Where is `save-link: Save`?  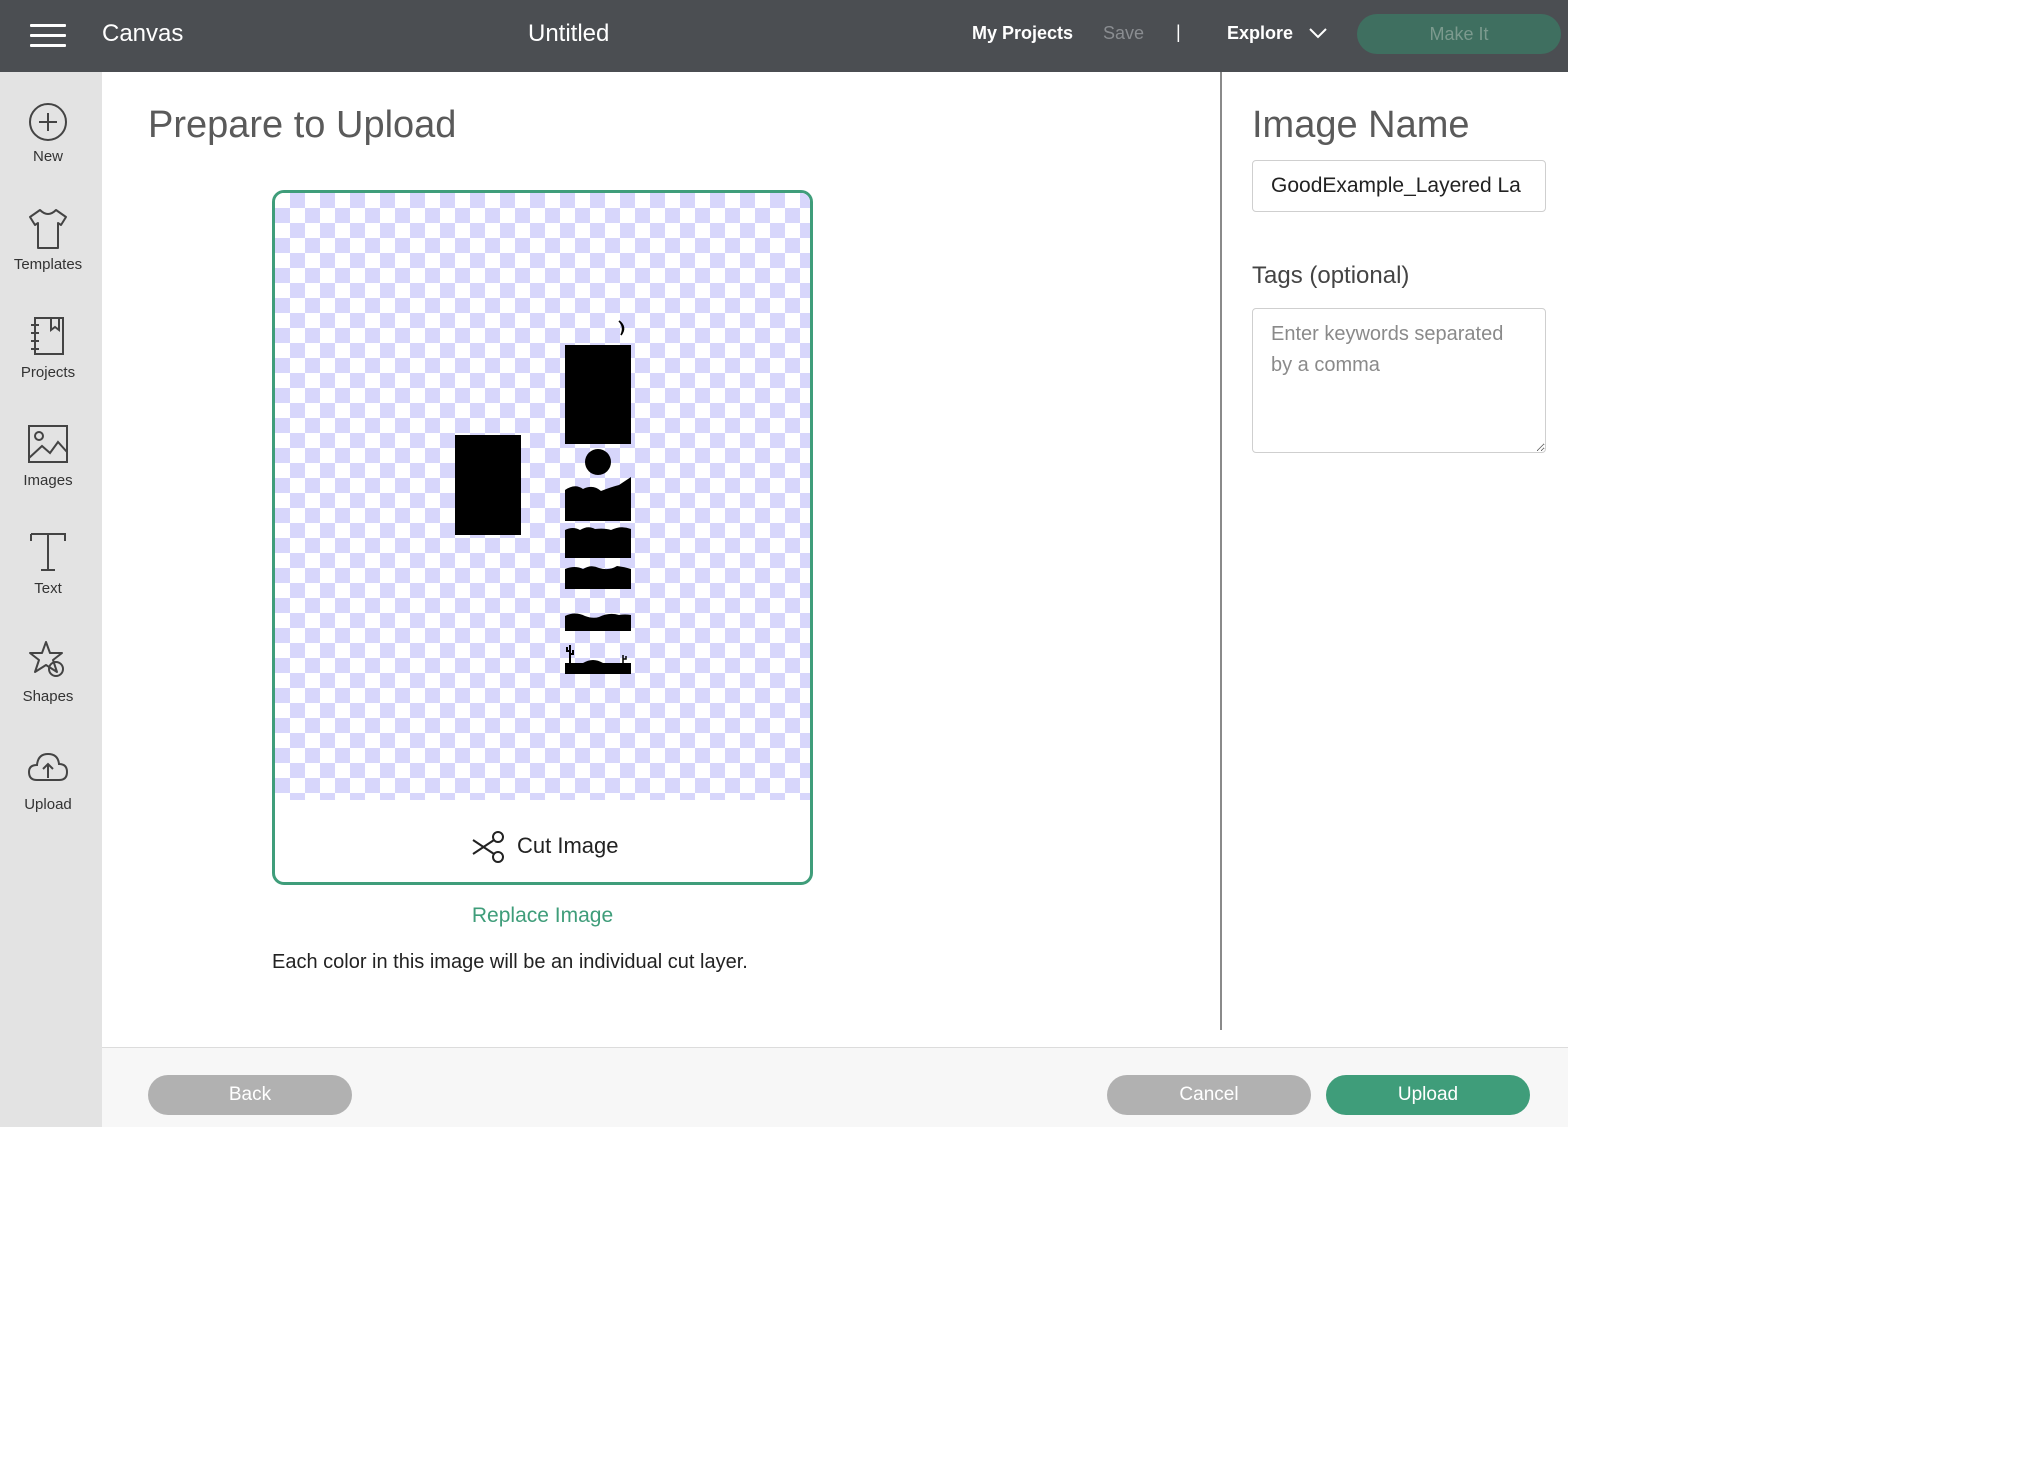 save-link: Save is located at coordinates (1123, 33).